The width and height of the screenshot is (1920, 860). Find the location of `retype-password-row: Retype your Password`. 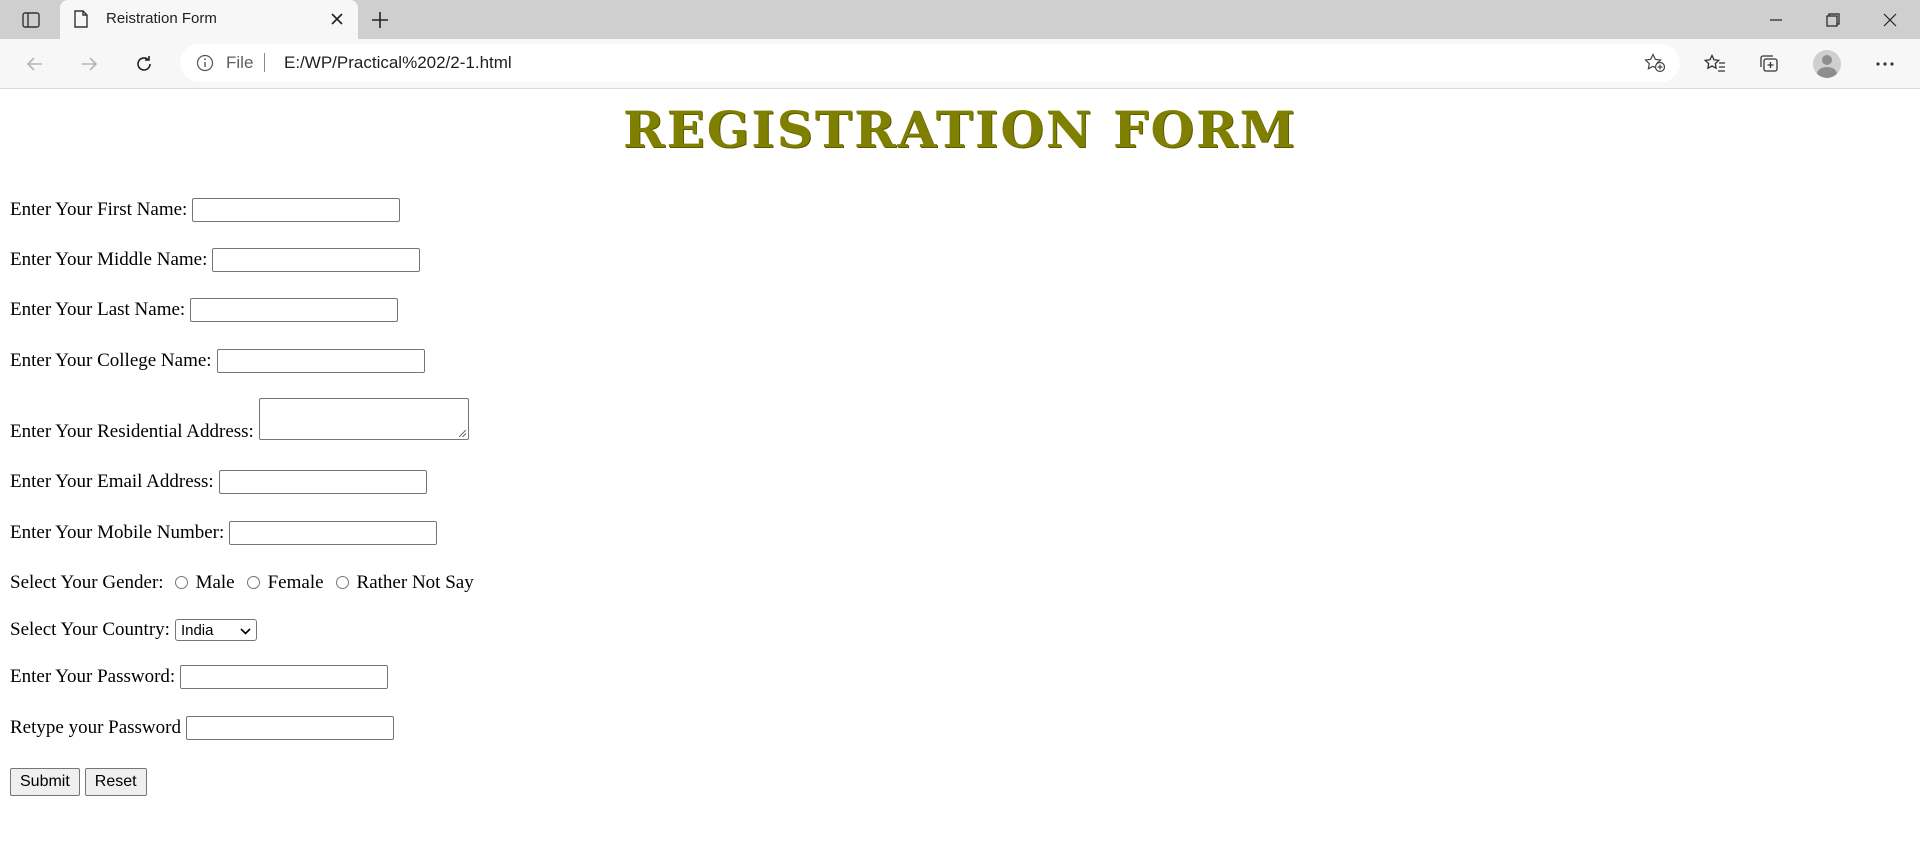

retype-password-row: Retype your Password is located at coordinates (202, 728).